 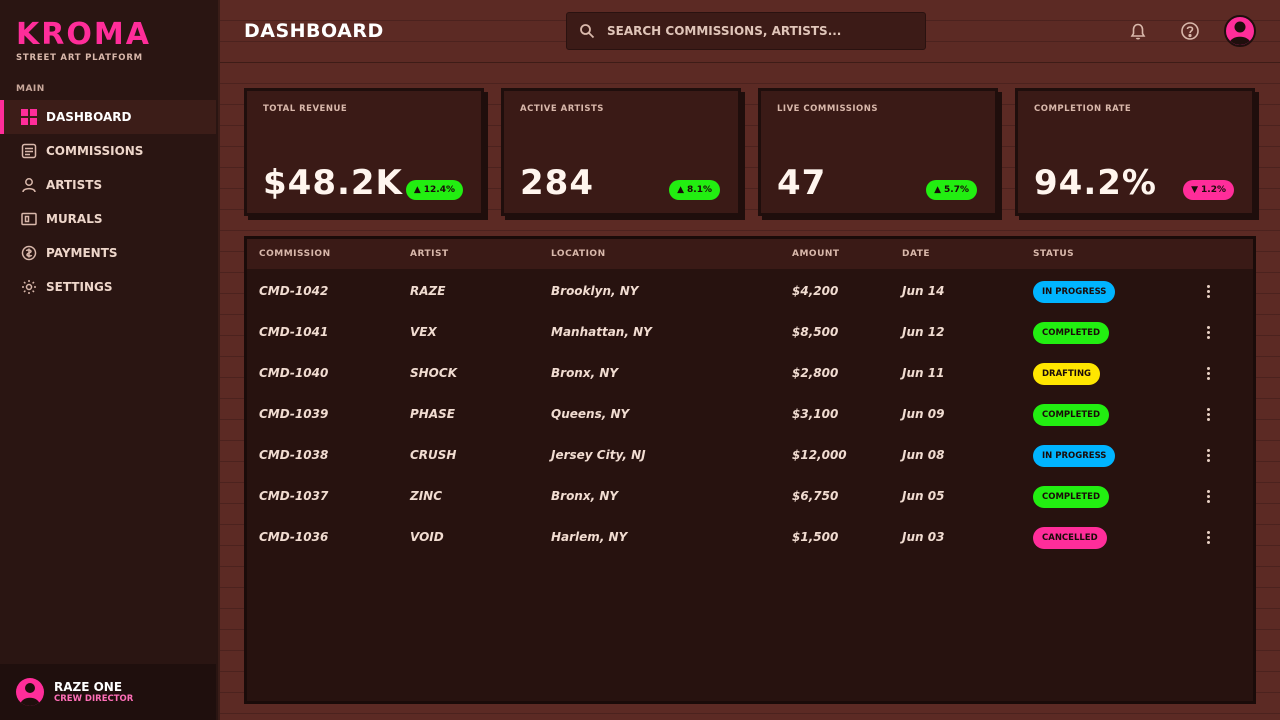 I want to click on cell-commission-id: CMD-1041, so click(x=294, y=332).